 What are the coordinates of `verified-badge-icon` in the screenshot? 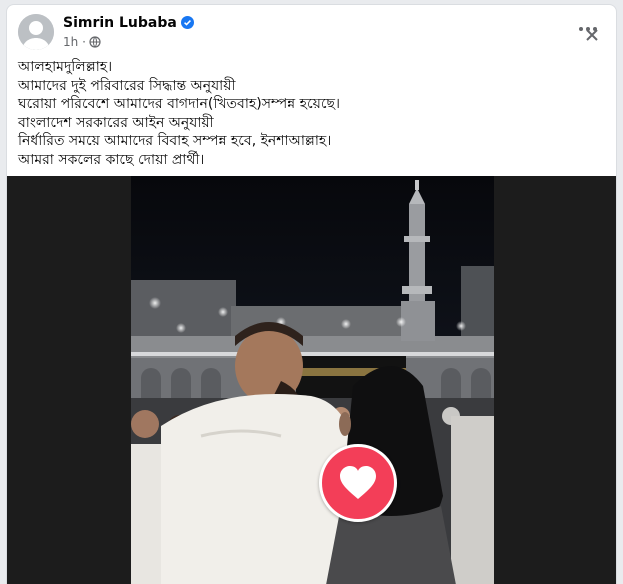 It's located at (187, 24).